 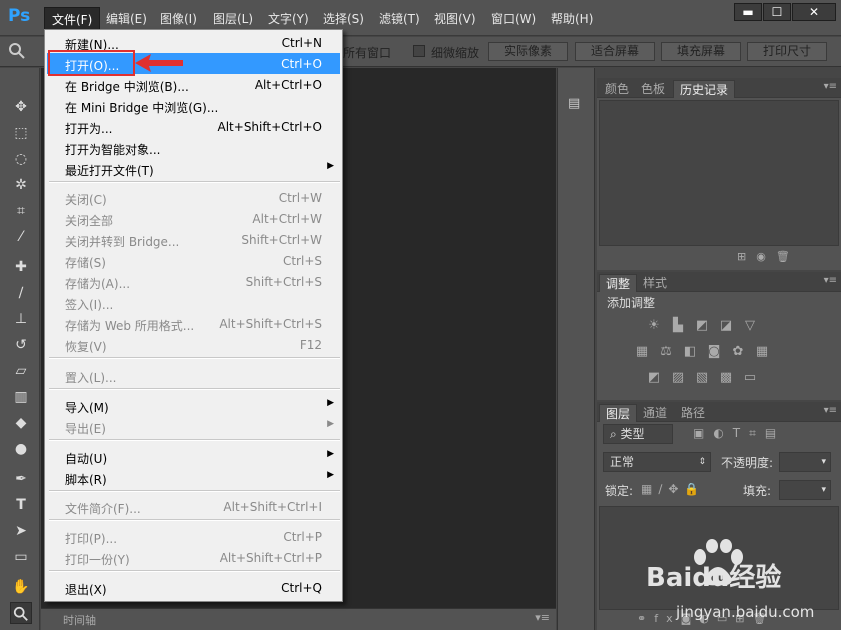 I want to click on menu-item-open-as: 打开为... Alt+Shift+Ctrl+O, so click(x=193, y=126).